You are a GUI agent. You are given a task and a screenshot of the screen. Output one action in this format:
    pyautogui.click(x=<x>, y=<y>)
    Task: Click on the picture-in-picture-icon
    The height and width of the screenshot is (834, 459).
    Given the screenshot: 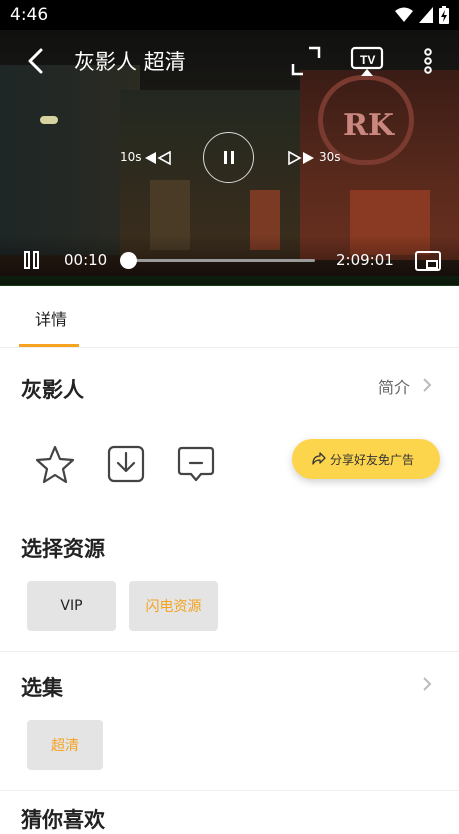 What is the action you would take?
    pyautogui.click(x=428, y=261)
    